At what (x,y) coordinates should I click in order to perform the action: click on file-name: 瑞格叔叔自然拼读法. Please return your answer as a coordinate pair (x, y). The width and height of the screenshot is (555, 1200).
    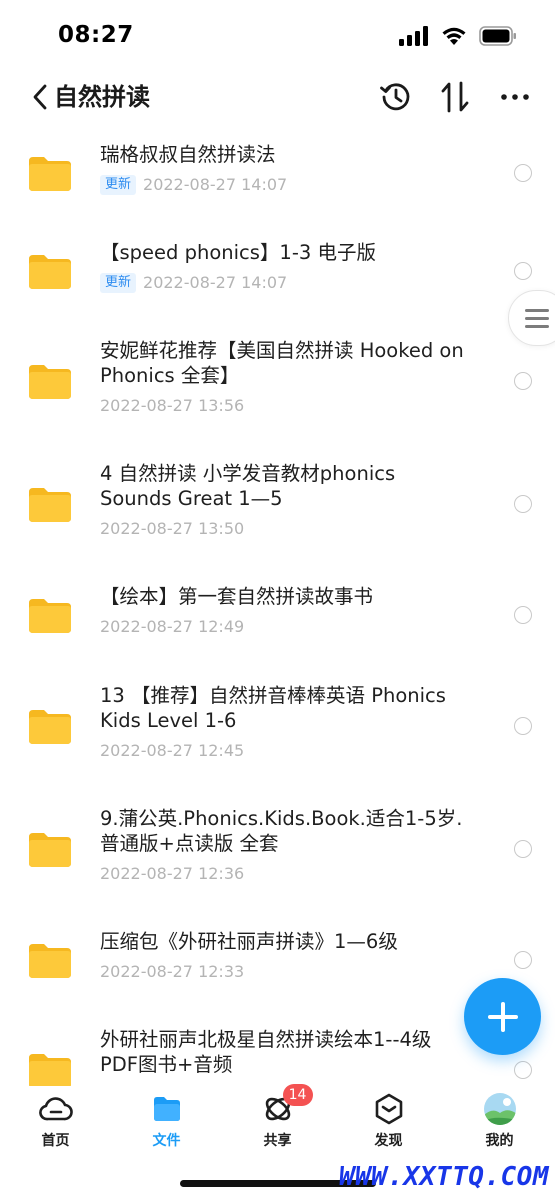
    Looking at the image, I should click on (188, 154).